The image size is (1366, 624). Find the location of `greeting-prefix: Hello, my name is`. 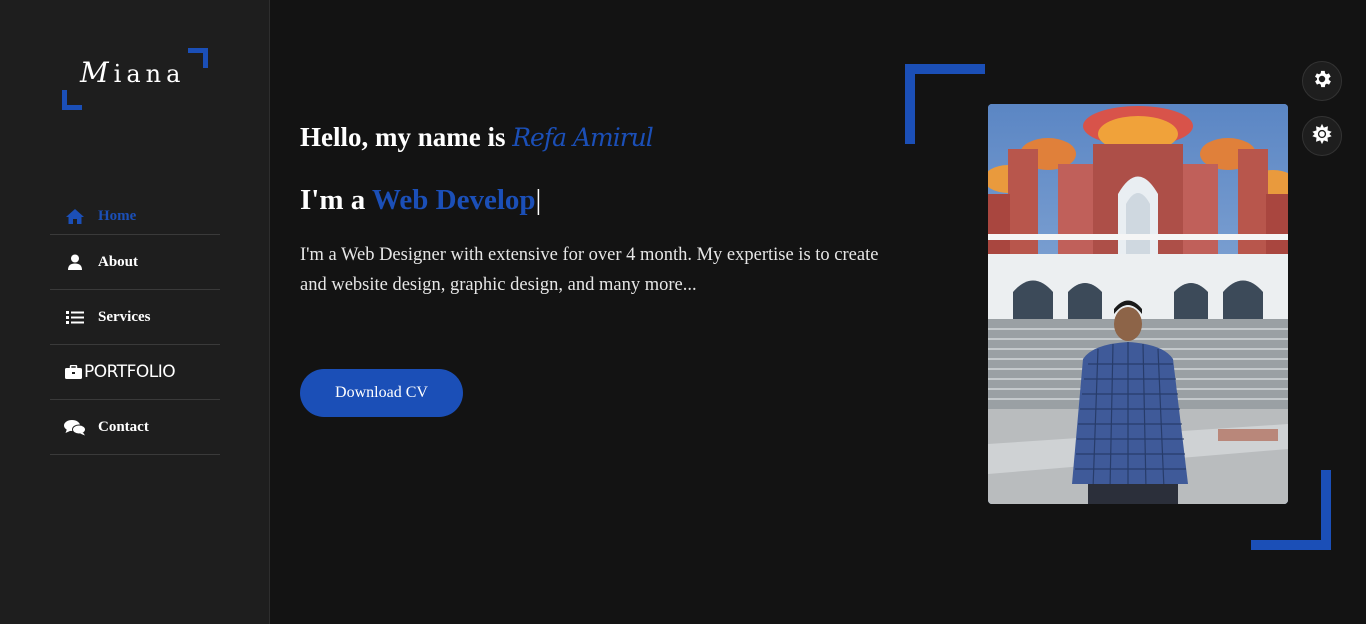

greeting-prefix: Hello, my name is is located at coordinates (406, 137).